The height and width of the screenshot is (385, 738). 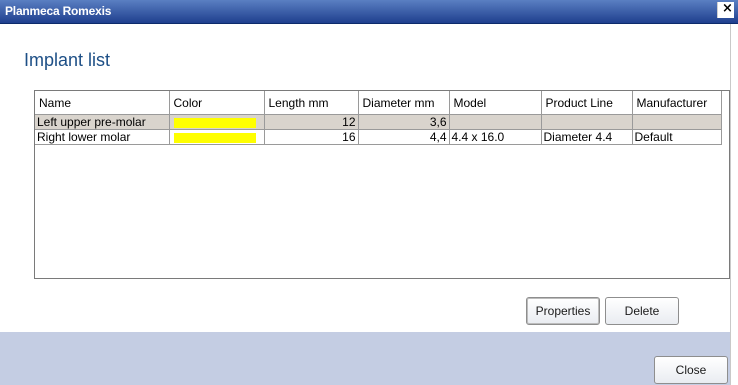 What do you see at coordinates (691, 370) in the screenshot?
I see `close-button: Close` at bounding box center [691, 370].